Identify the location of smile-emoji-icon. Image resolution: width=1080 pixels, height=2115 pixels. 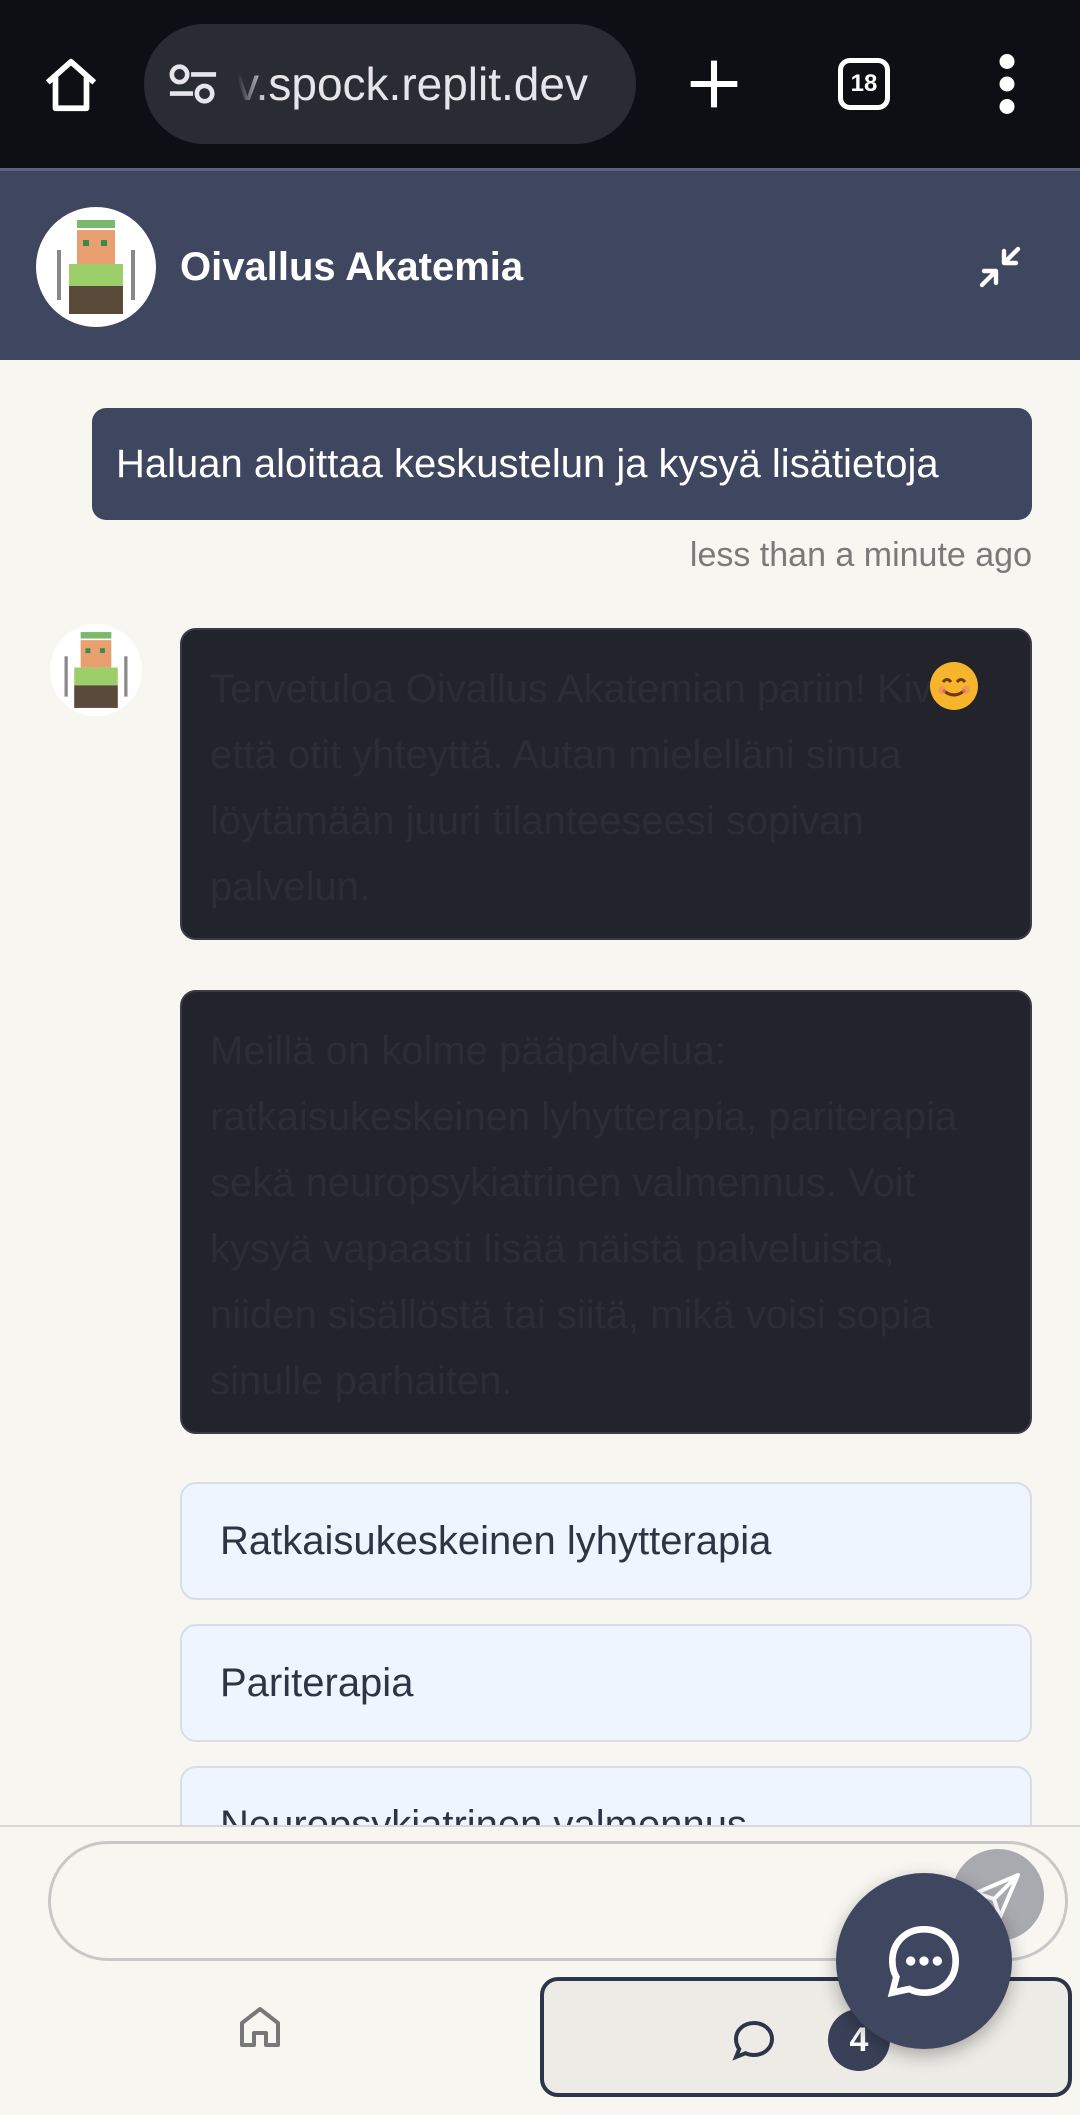
(954, 686).